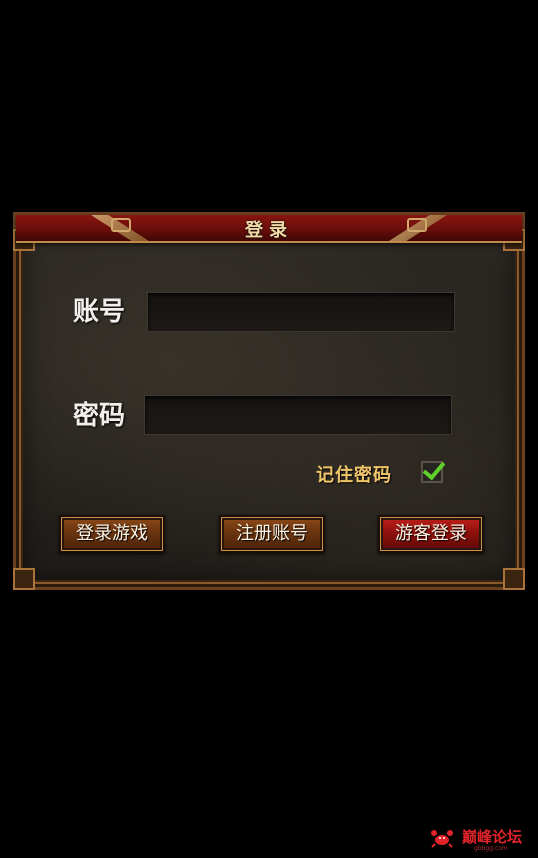 The image size is (538, 858). Describe the element at coordinates (272, 534) in the screenshot. I see `register-account-button: 注册账号` at that location.